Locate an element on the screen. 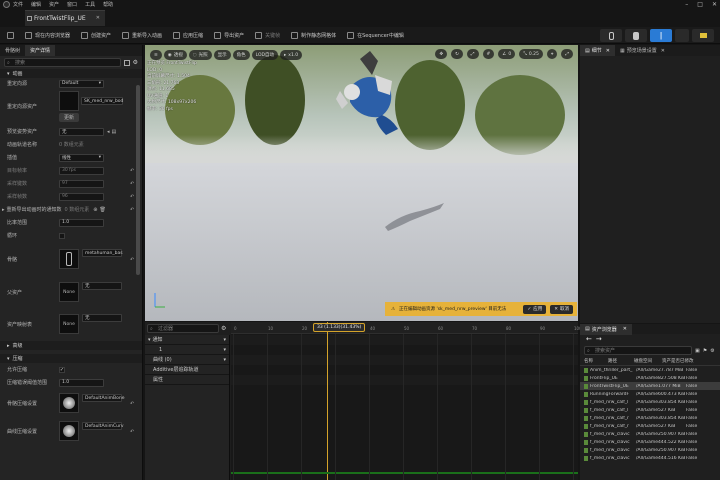  maximize-viewport-button: ⤢ is located at coordinates (567, 54).